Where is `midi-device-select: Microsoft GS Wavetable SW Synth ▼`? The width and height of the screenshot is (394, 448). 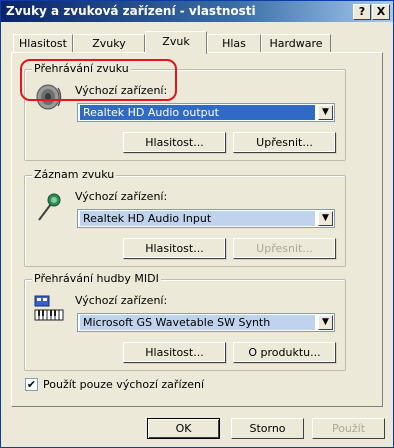
midi-device-select: Microsoft GS Wavetable SW Synth ▼ is located at coordinates (206, 322).